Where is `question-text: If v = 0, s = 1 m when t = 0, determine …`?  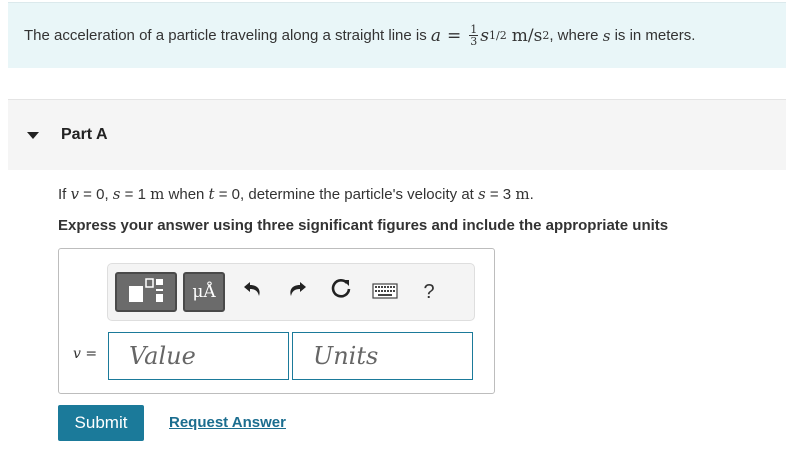
question-text: If v = 0, s = 1 m when t = 0, determine … is located at coordinates (296, 194).